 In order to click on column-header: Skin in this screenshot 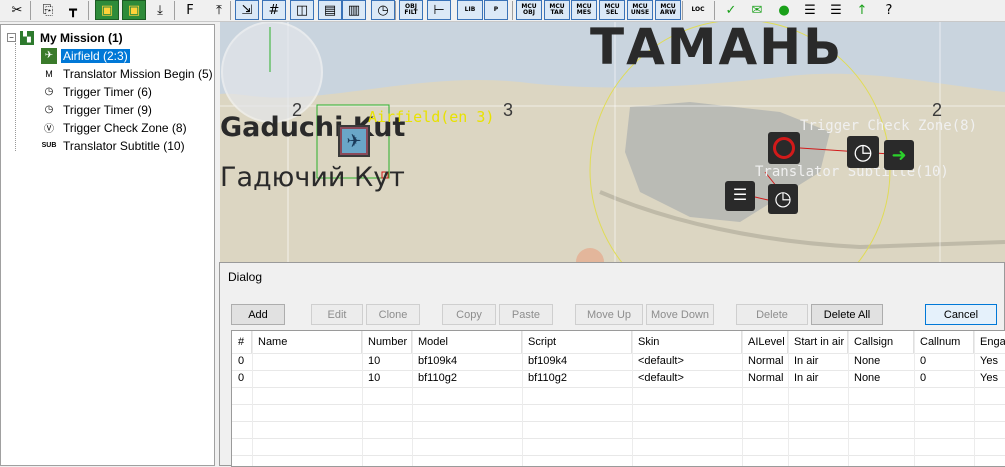, I will do `click(687, 342)`.